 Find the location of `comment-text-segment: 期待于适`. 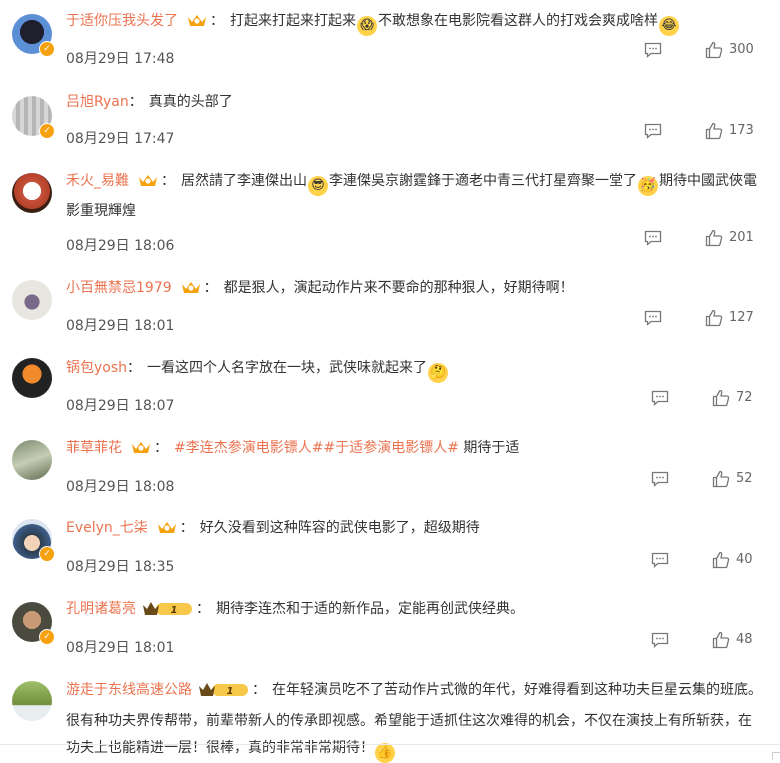

comment-text-segment: 期待于适 is located at coordinates (489, 448).